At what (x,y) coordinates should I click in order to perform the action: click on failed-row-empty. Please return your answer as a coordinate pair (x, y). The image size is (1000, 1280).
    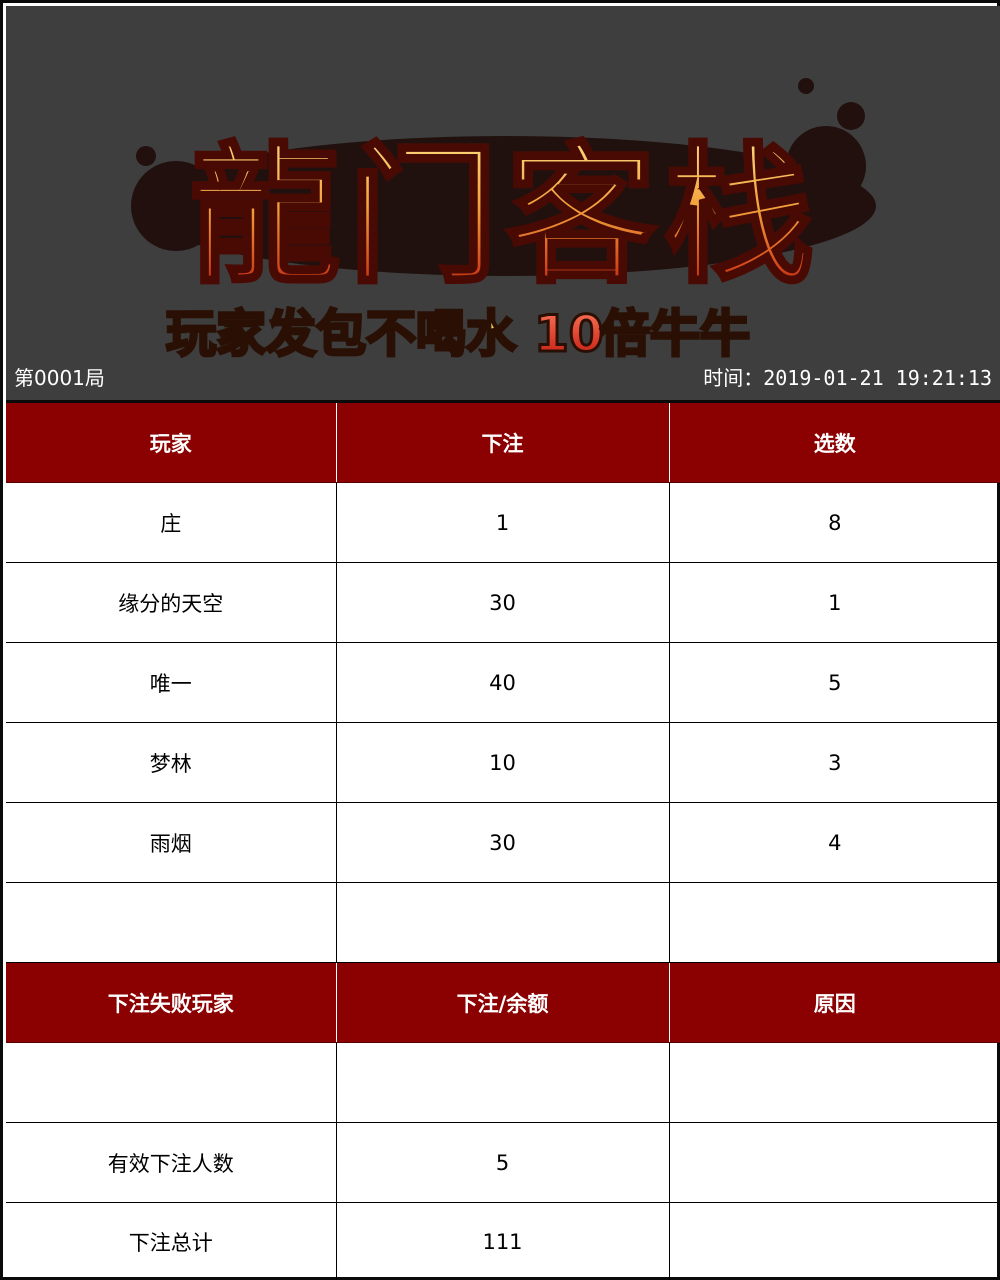
    Looking at the image, I should click on (503, 1082).